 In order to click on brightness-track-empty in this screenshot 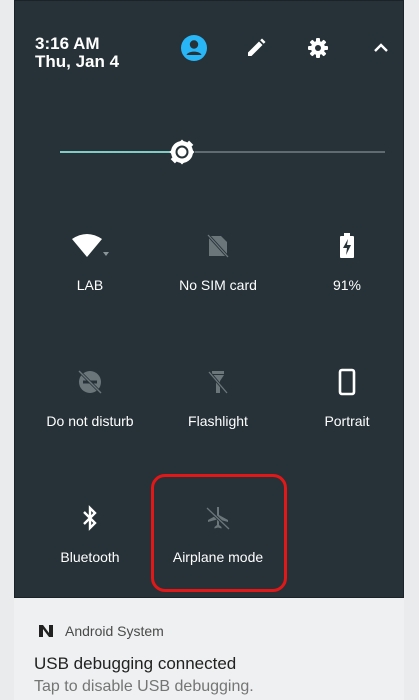, I will do `click(290, 152)`.